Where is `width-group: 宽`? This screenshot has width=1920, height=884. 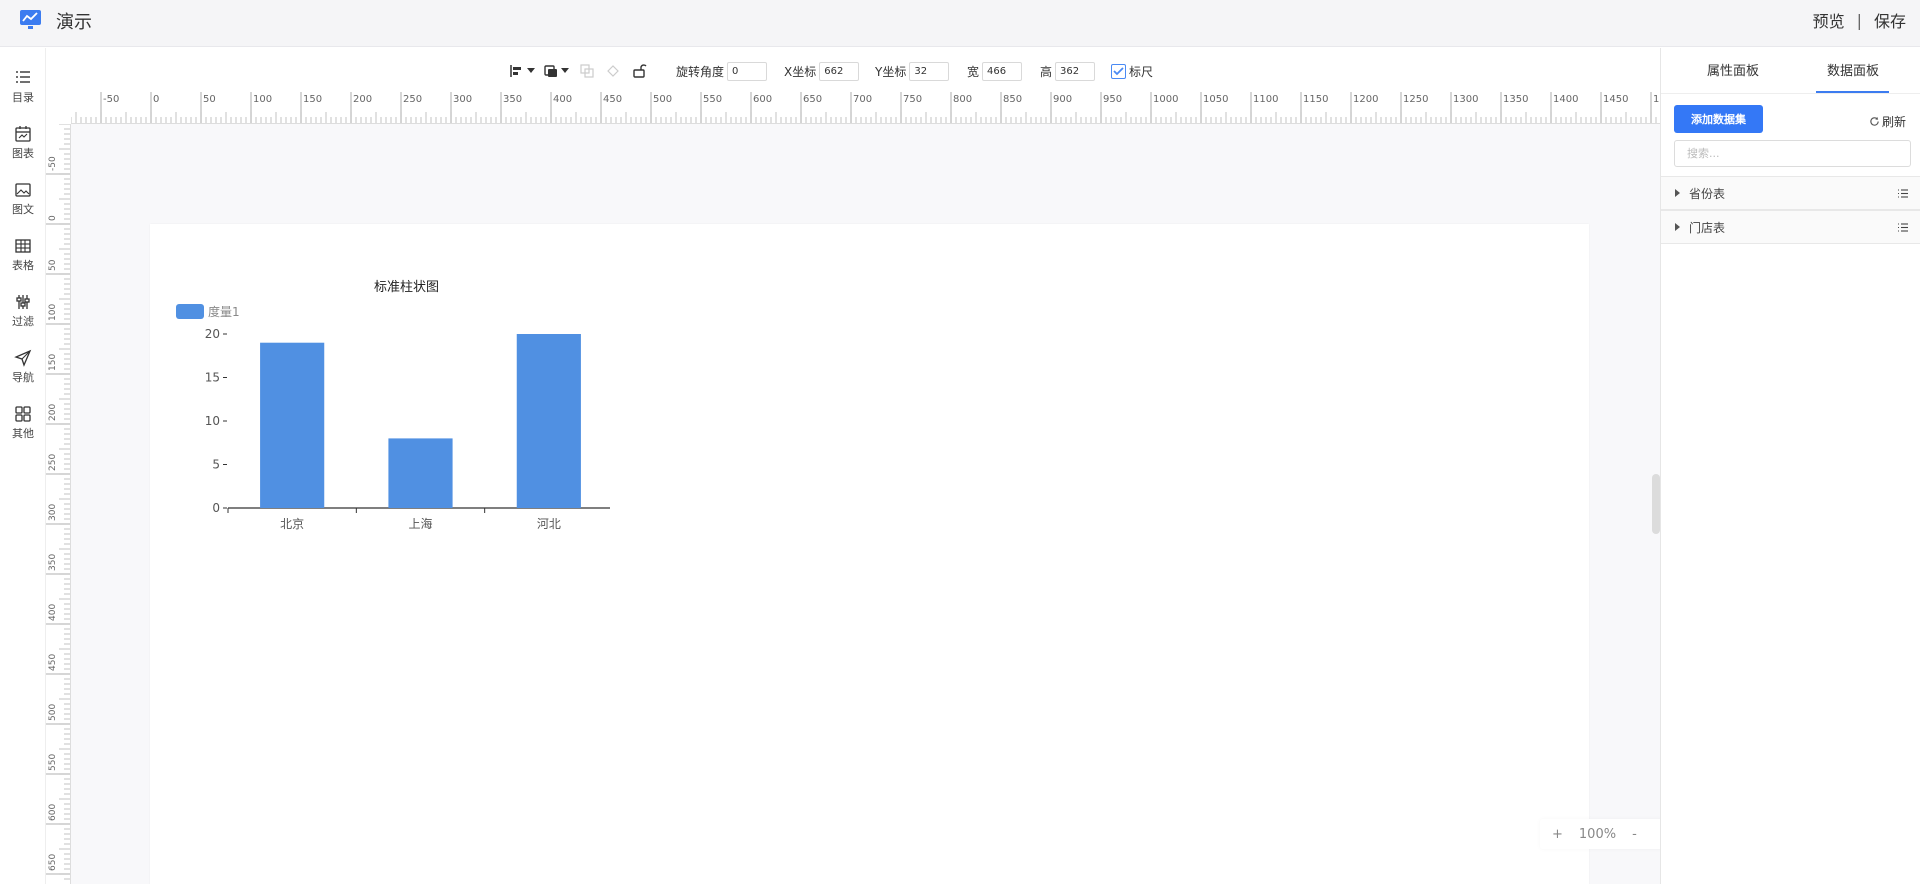 width-group: 宽 is located at coordinates (995, 71).